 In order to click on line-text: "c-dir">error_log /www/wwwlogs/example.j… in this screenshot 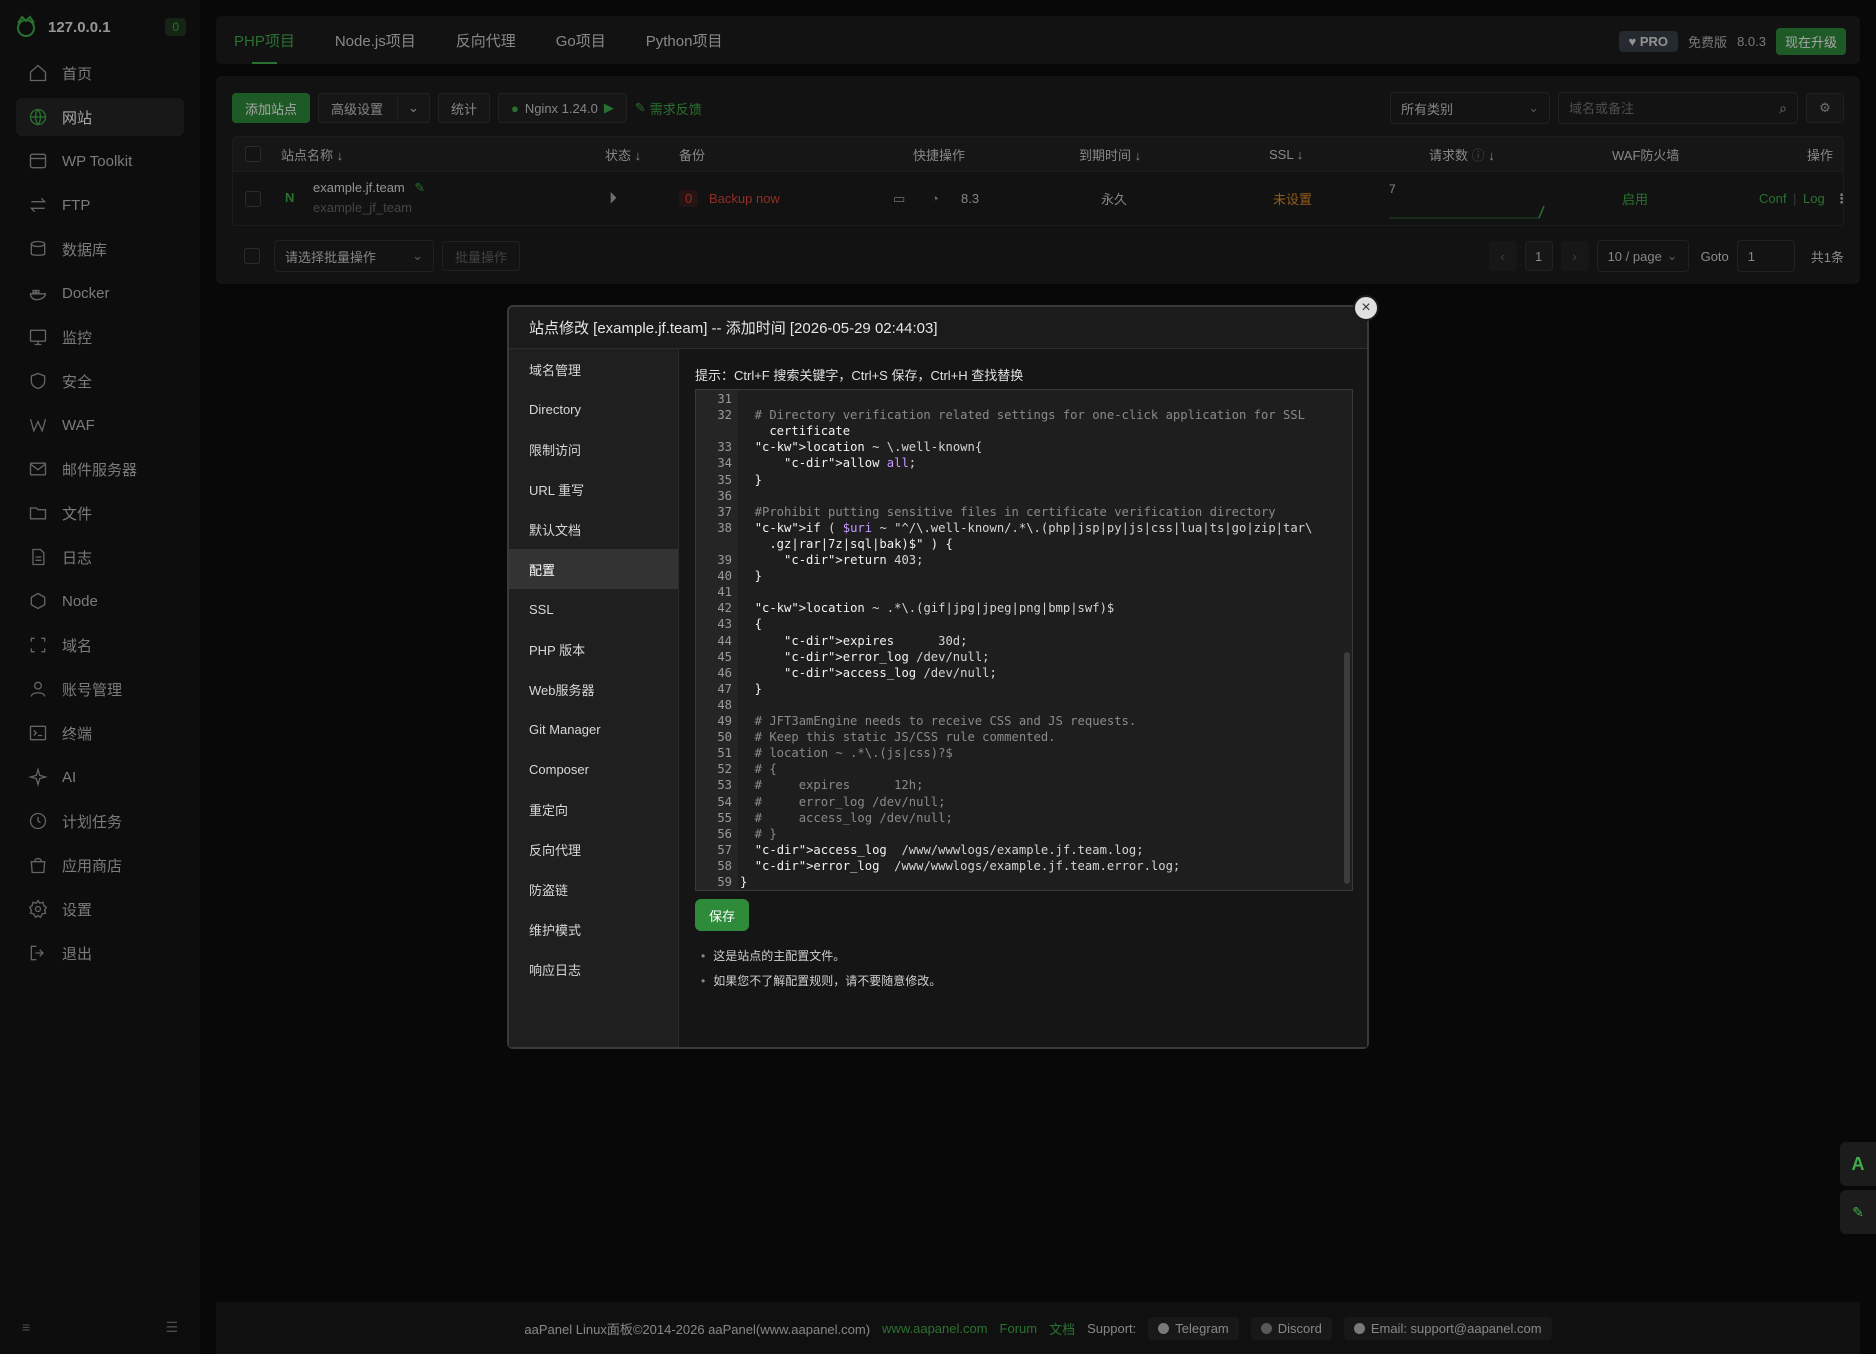, I will do `click(967, 865)`.